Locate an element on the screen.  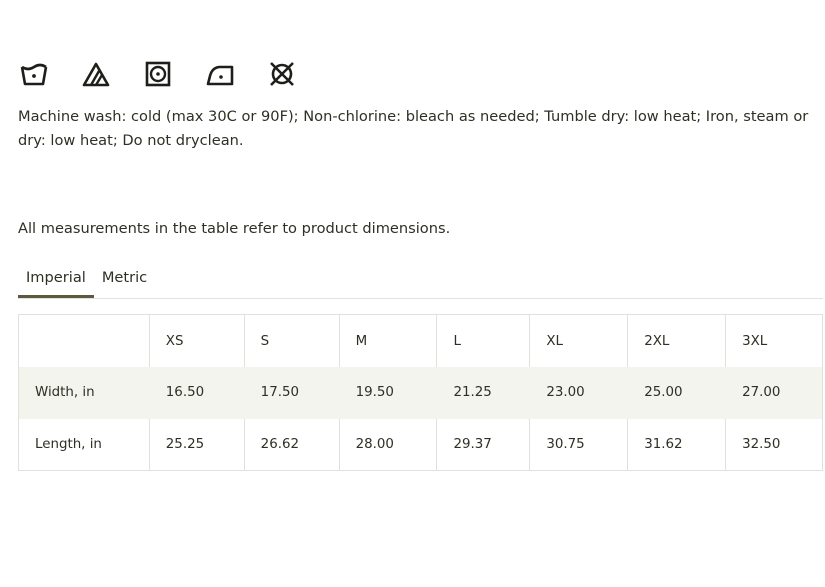
table-cell: 21.25 is located at coordinates (483, 392).